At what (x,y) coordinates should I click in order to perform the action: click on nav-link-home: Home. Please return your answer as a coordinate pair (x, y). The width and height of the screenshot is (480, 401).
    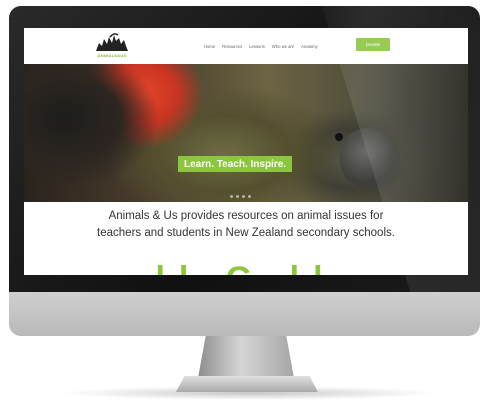
    Looking at the image, I should click on (209, 46).